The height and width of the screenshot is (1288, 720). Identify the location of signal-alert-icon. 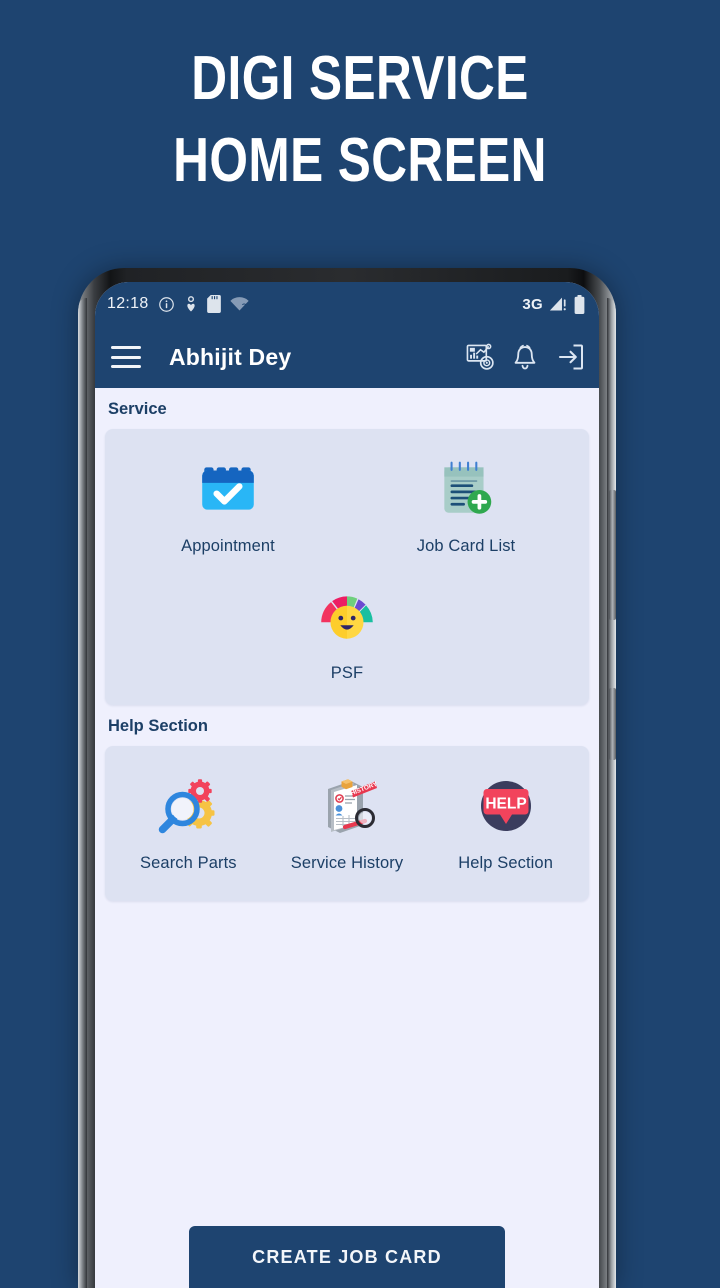
(558, 304).